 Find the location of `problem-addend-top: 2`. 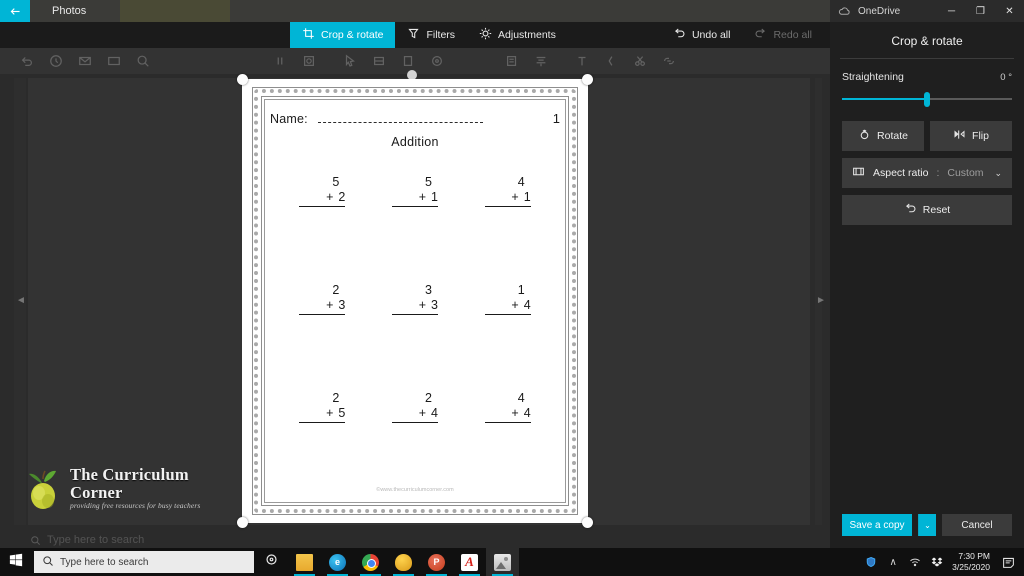

problem-addend-top: 2 is located at coordinates (428, 398).